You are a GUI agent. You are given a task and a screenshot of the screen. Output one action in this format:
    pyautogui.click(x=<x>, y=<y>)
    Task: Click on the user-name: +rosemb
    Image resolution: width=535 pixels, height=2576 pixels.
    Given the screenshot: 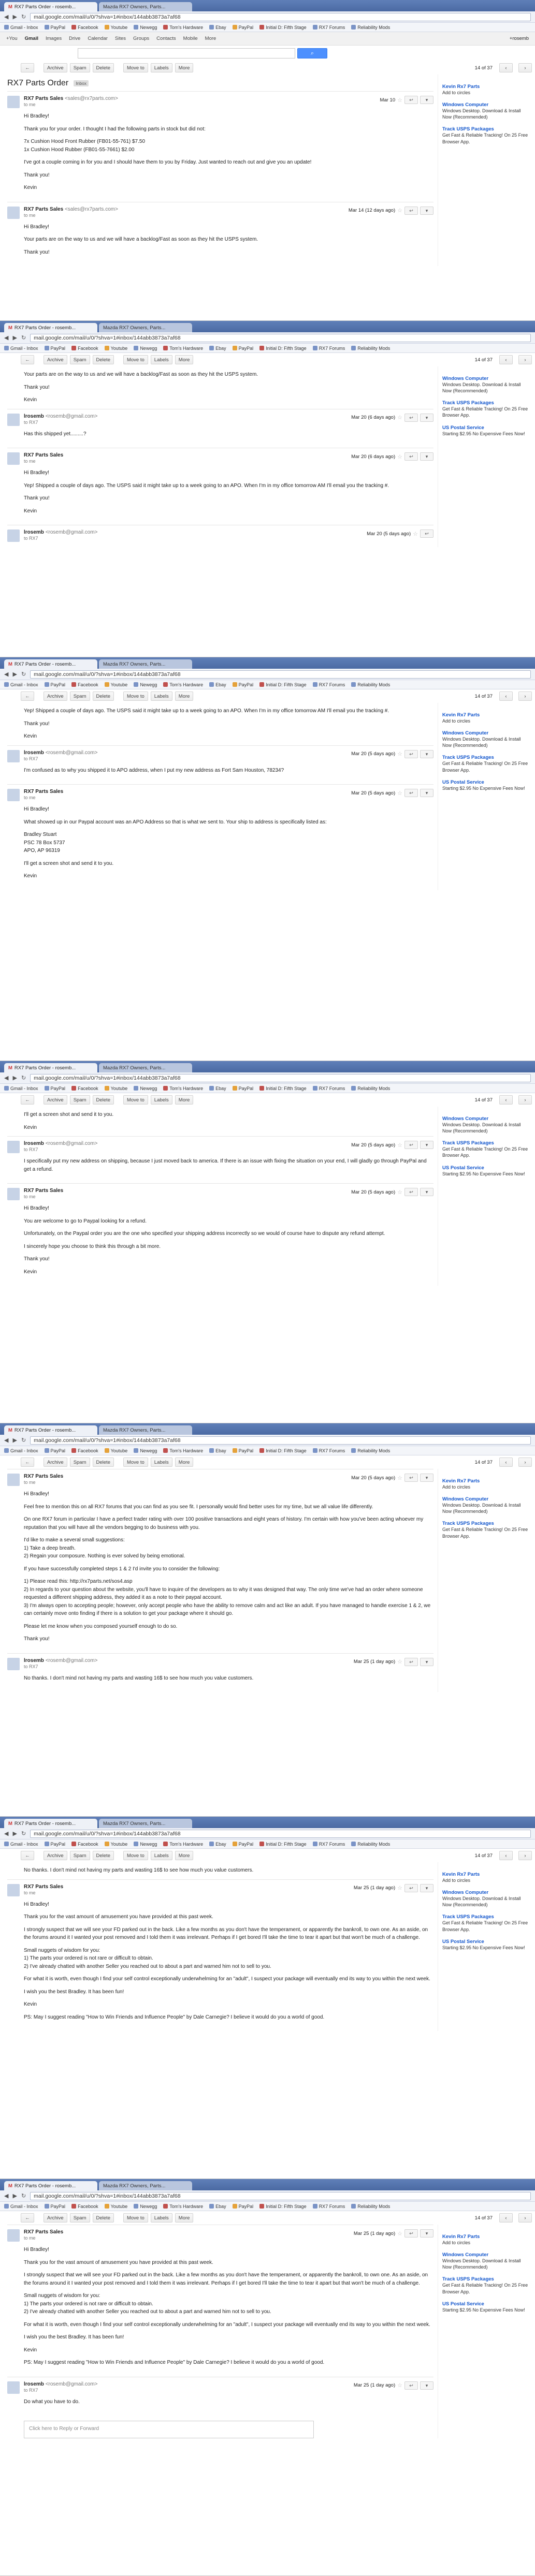 What is the action you would take?
    pyautogui.click(x=519, y=39)
    